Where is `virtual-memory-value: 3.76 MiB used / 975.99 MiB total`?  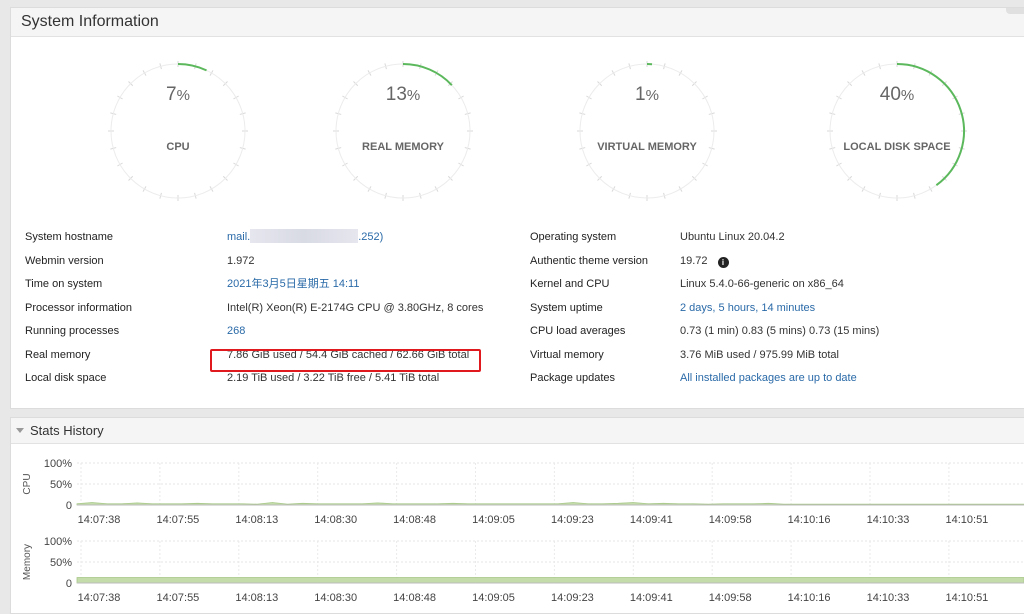
virtual-memory-value: 3.76 MiB used / 975.99 MiB total is located at coordinates (759, 354).